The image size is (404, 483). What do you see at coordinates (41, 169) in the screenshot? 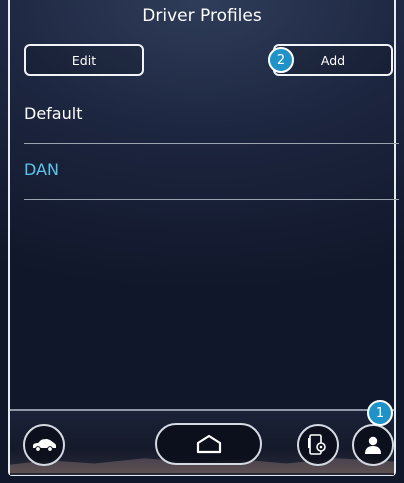
I see `profile-item-dan: DAN` at bounding box center [41, 169].